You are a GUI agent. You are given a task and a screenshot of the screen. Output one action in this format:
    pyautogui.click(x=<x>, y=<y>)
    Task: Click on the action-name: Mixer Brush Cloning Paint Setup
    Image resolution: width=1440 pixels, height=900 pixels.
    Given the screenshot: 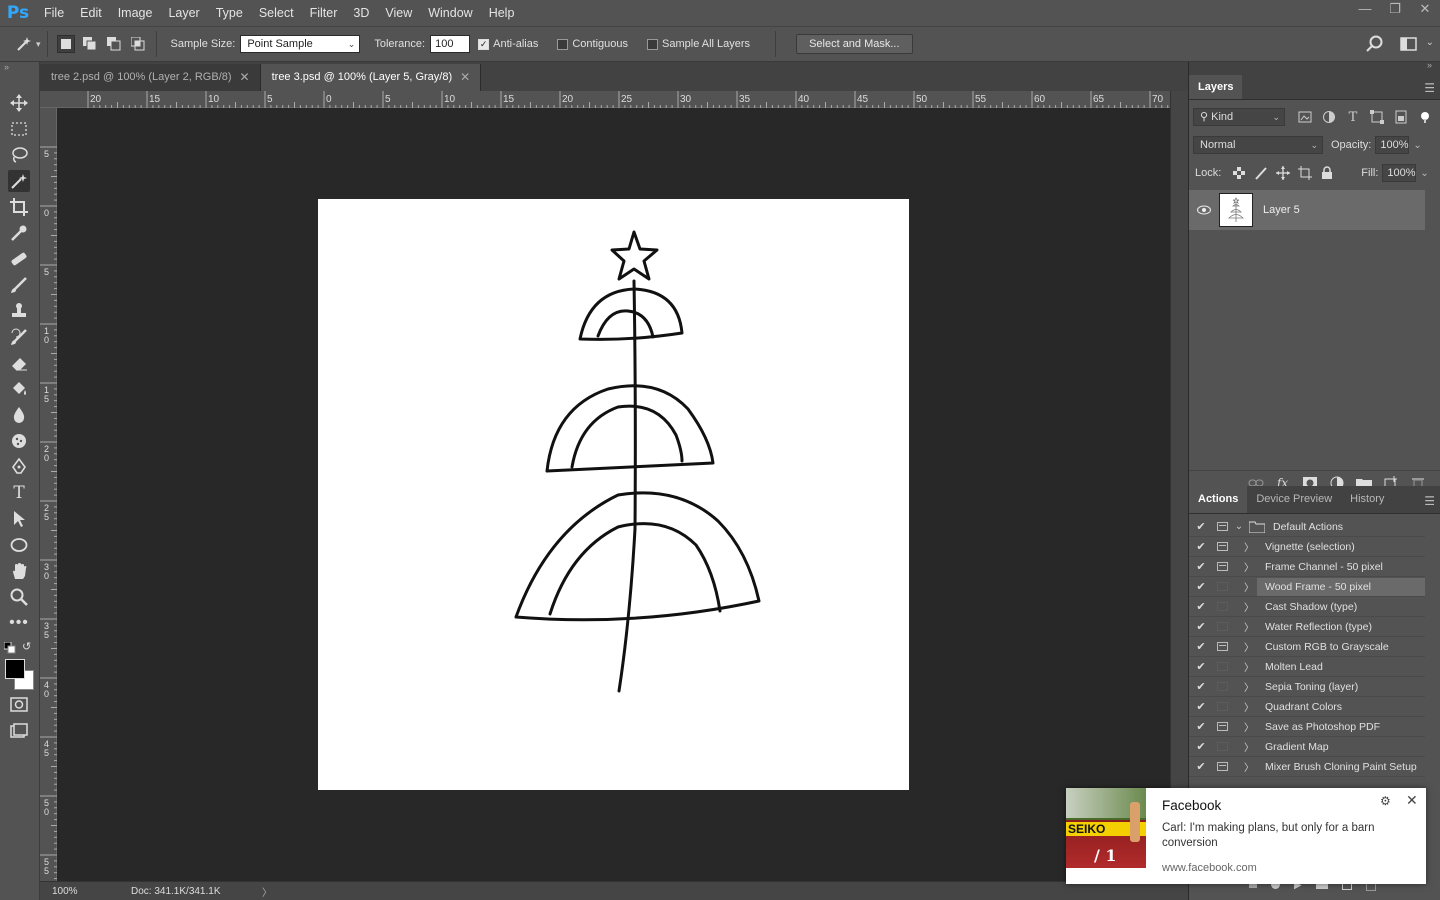 What is the action you would take?
    pyautogui.click(x=1341, y=767)
    